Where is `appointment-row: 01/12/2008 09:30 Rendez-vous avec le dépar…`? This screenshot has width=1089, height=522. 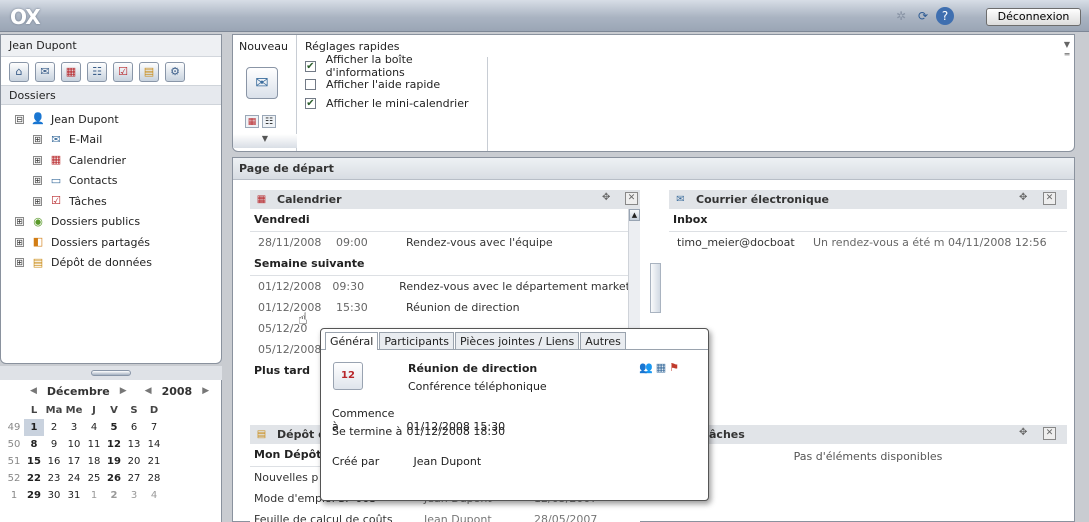 appointment-row: 01/12/2008 09:30 Rendez-vous avec le dépar… is located at coordinates (445, 286).